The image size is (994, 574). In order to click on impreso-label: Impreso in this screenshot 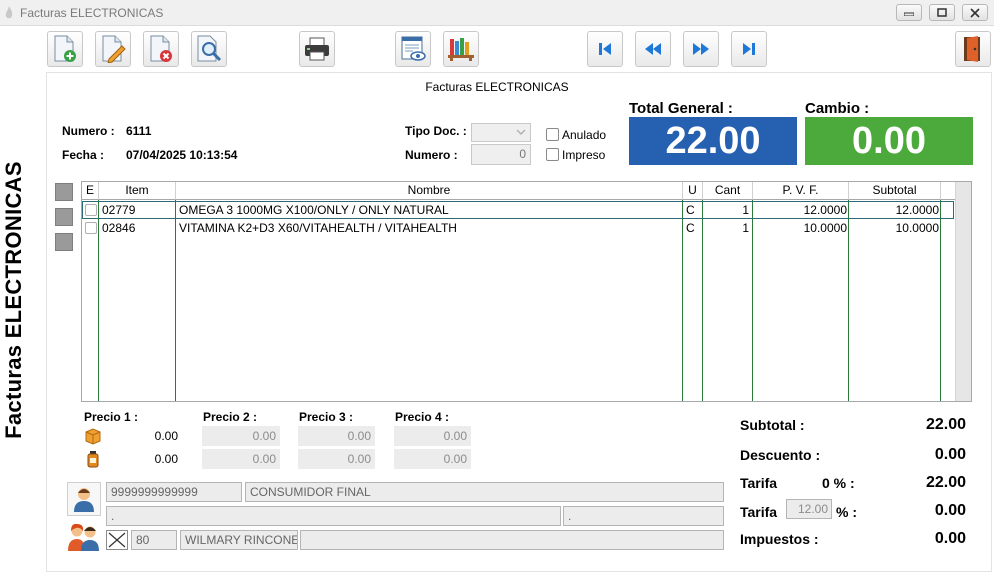, I will do `click(584, 155)`.